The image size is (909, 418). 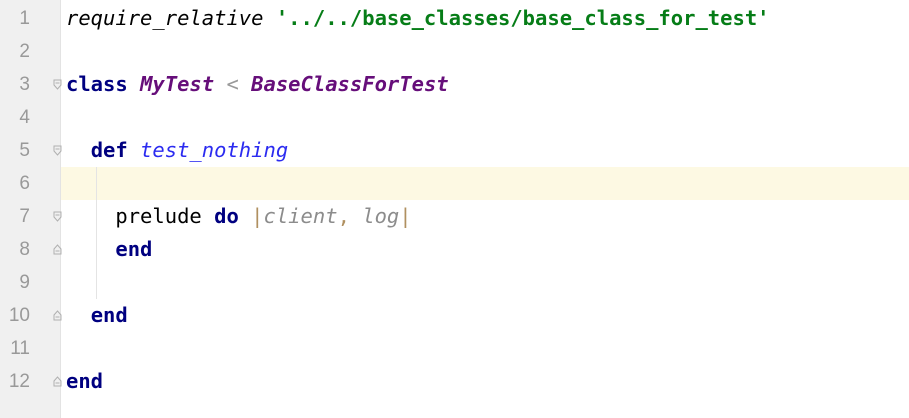 What do you see at coordinates (165, 18) in the screenshot?
I see `method-call: require_relative` at bounding box center [165, 18].